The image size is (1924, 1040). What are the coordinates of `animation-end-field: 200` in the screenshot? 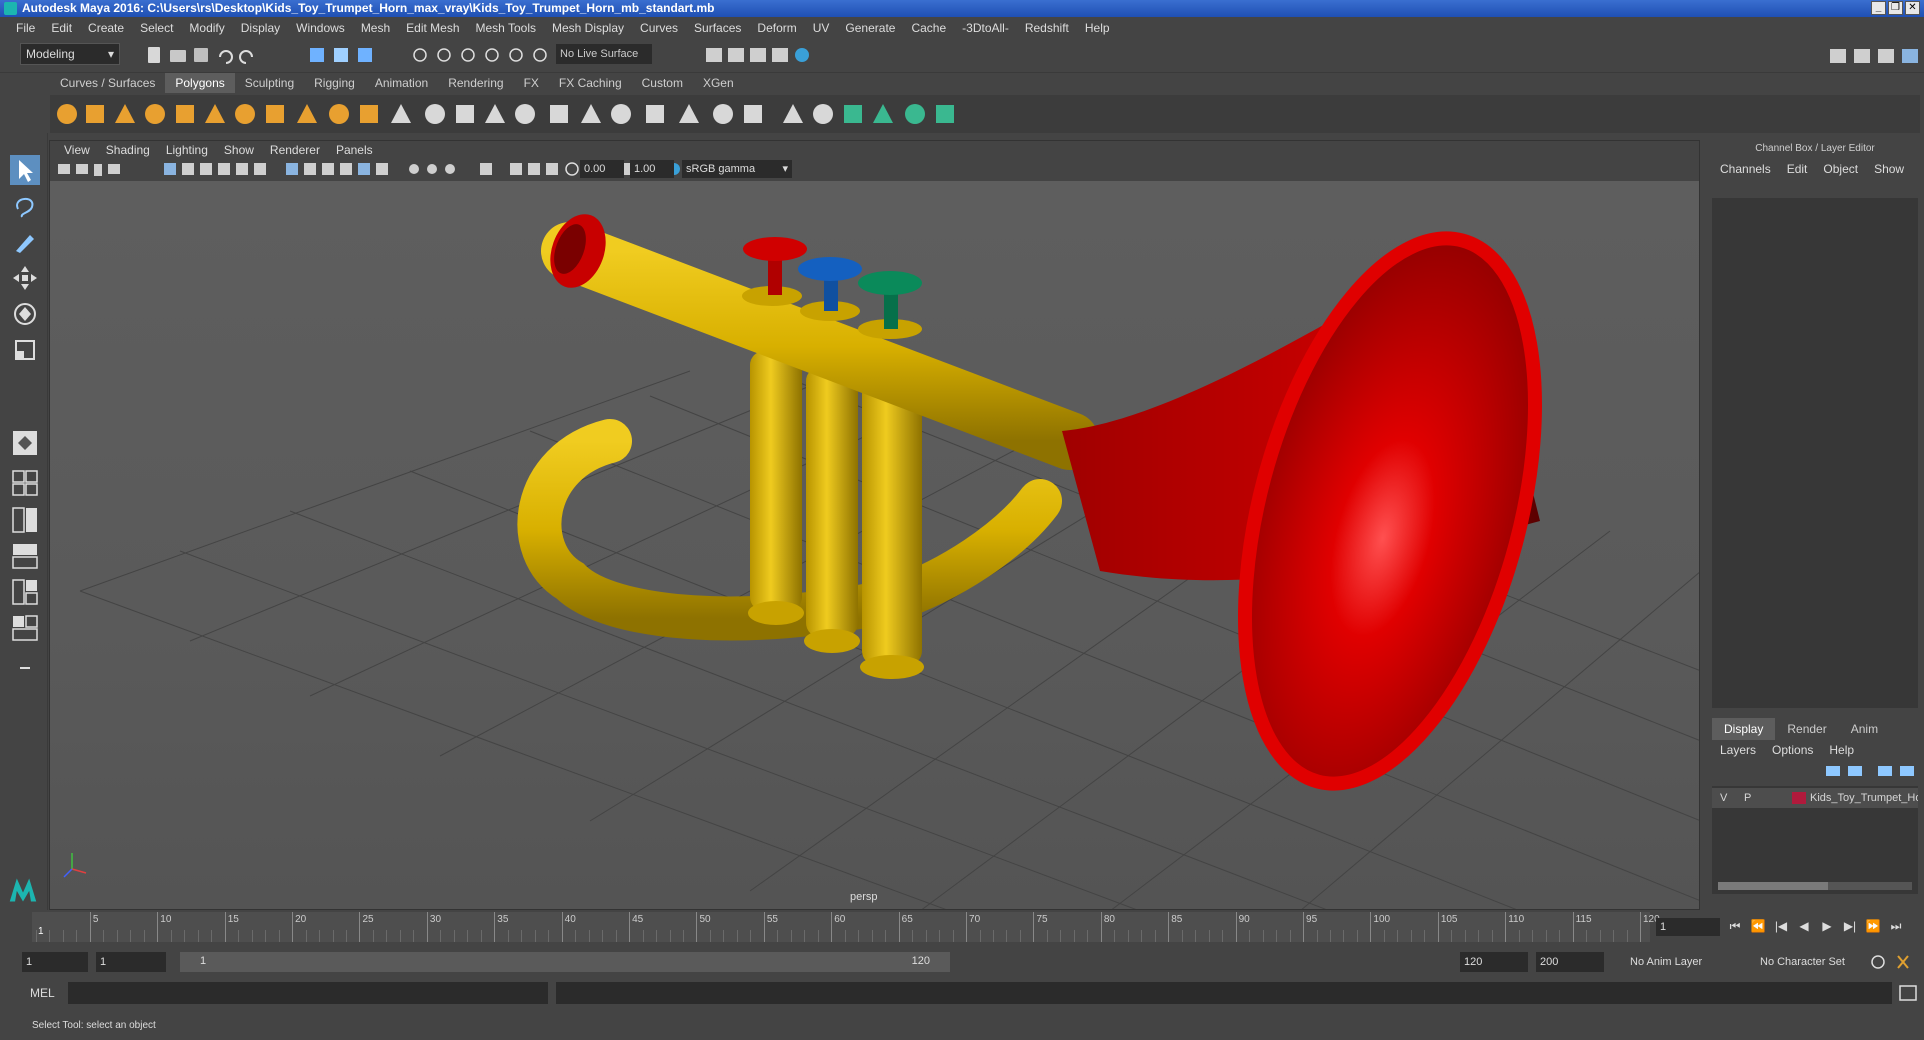 It's located at (1570, 962).